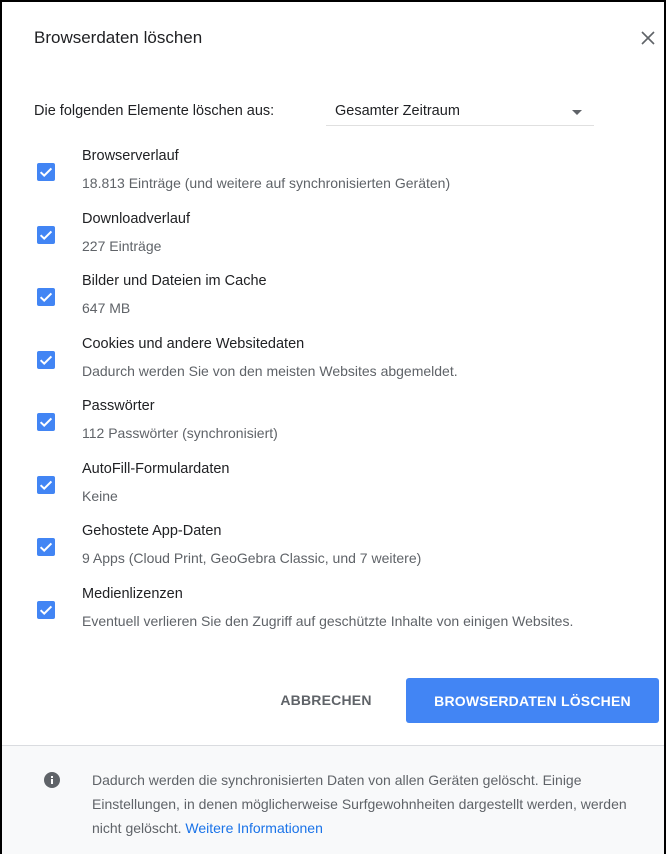 The image size is (667, 854). Describe the element at coordinates (577, 112) in the screenshot. I see `dropdown-arrow-icon` at that location.